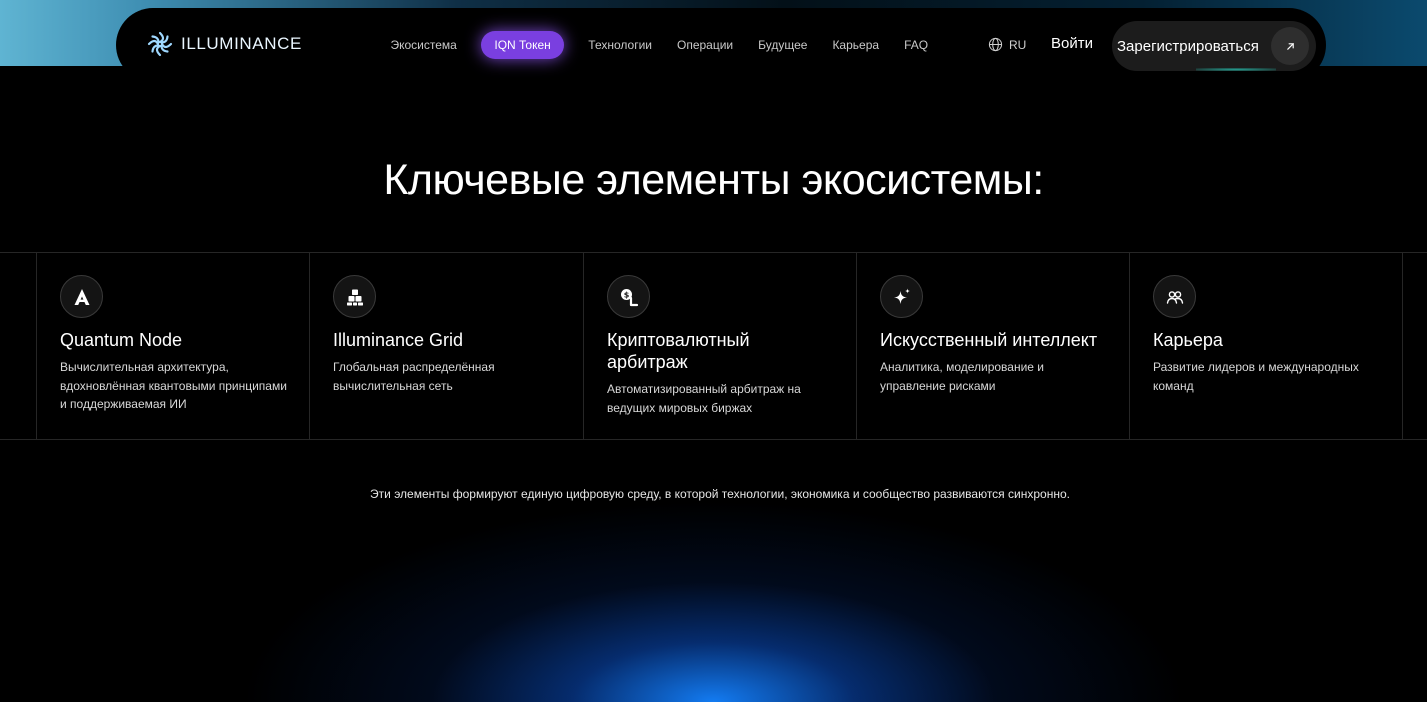 The height and width of the screenshot is (702, 1427). Describe the element at coordinates (704, 45) in the screenshot. I see `nav-link-operations: Операции` at that location.